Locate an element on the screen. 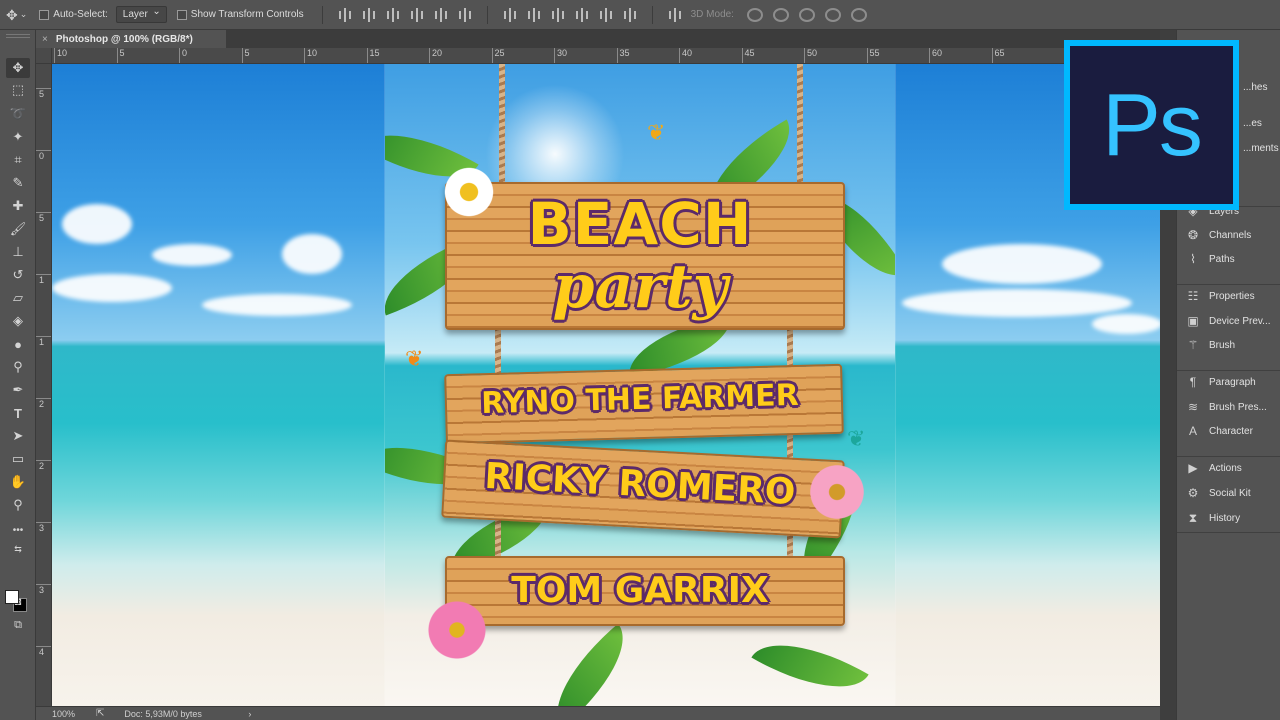 This screenshot has height=720, width=1280. lasso-tool-icon: ➰ is located at coordinates (18, 114).